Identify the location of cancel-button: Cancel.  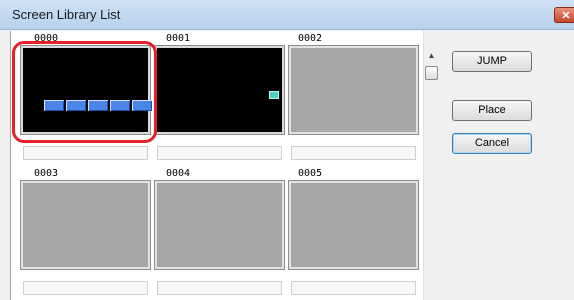
(492, 143).